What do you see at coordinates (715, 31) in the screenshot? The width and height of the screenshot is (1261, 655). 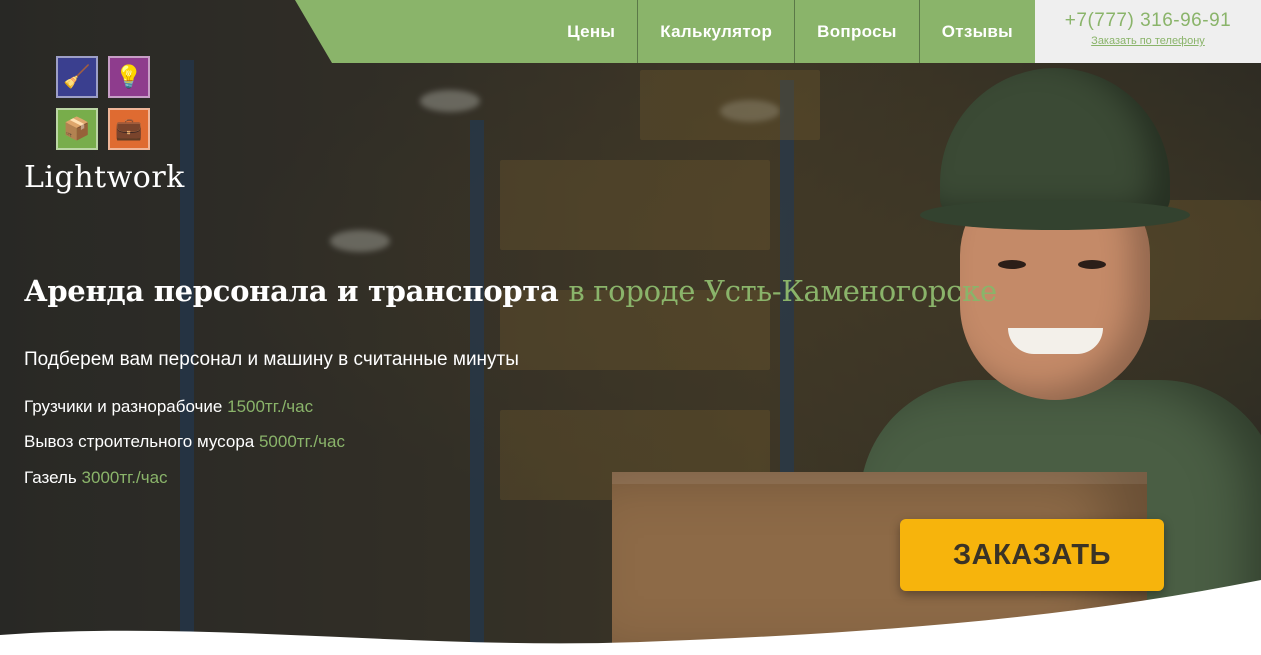 I see `nav-item-calculator: Калькулятор` at bounding box center [715, 31].